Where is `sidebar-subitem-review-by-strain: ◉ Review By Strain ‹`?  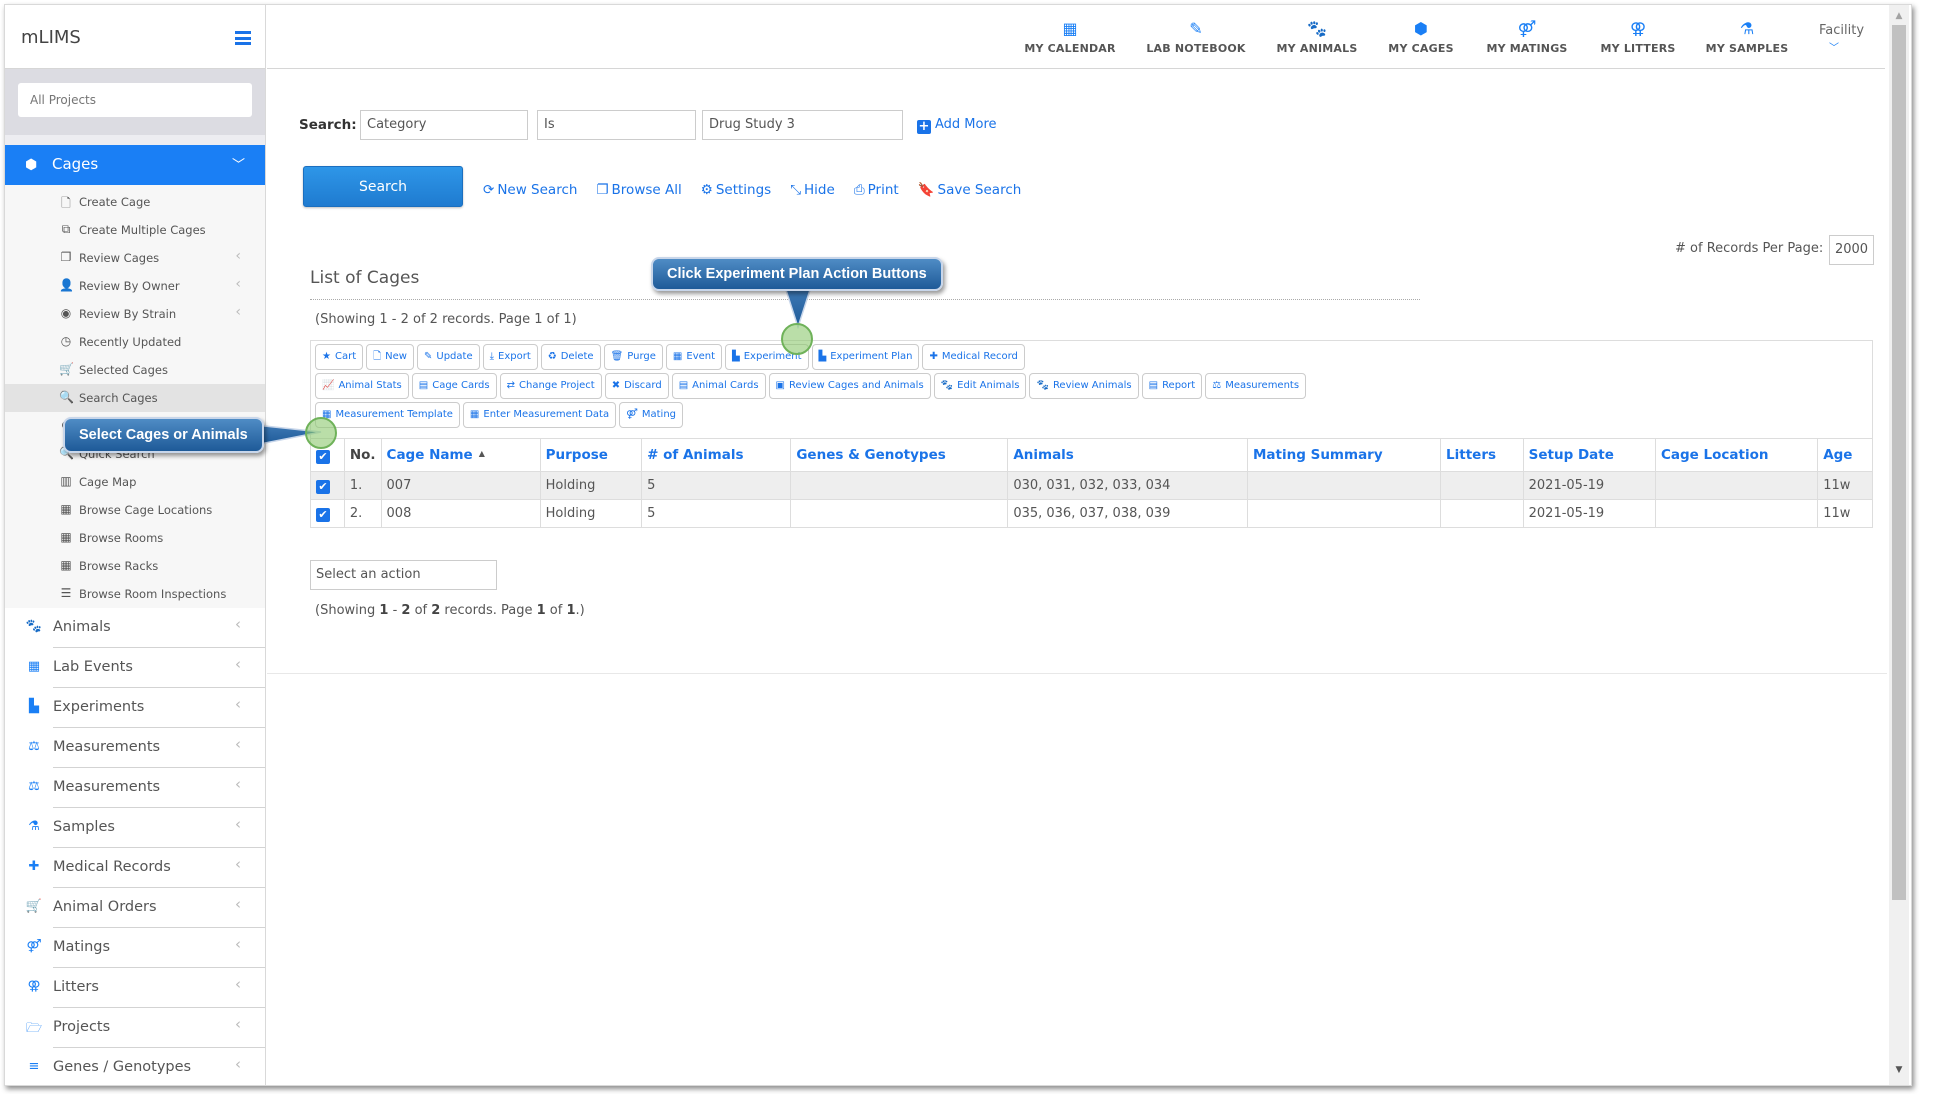 sidebar-subitem-review-by-strain: ◉ Review By Strain ‹ is located at coordinates (135, 314).